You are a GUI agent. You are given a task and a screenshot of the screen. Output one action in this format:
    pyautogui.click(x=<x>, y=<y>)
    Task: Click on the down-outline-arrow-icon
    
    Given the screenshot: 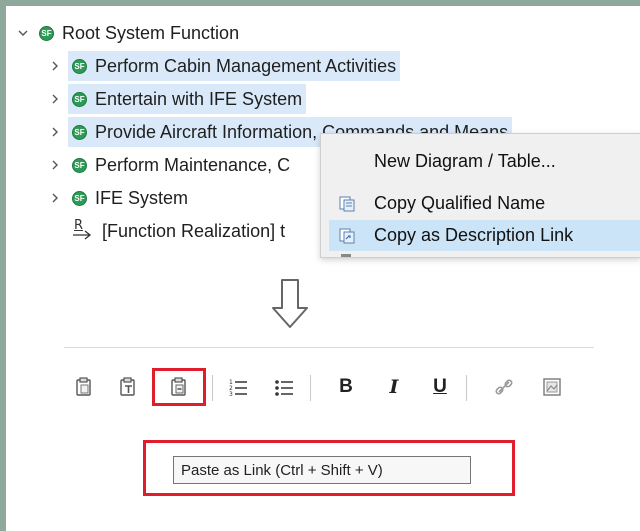 What is the action you would take?
    pyautogui.click(x=290, y=303)
    